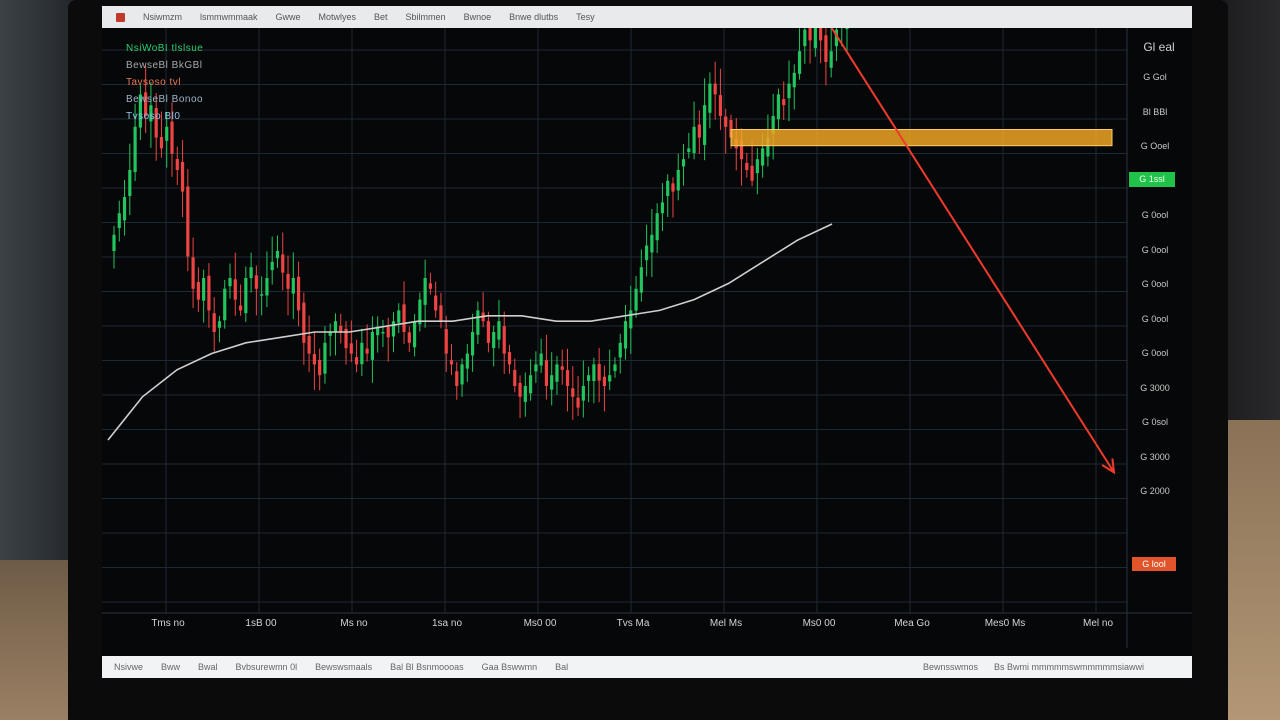 The width and height of the screenshot is (1280, 720). I want to click on menu-item: Motwlyes, so click(338, 17).